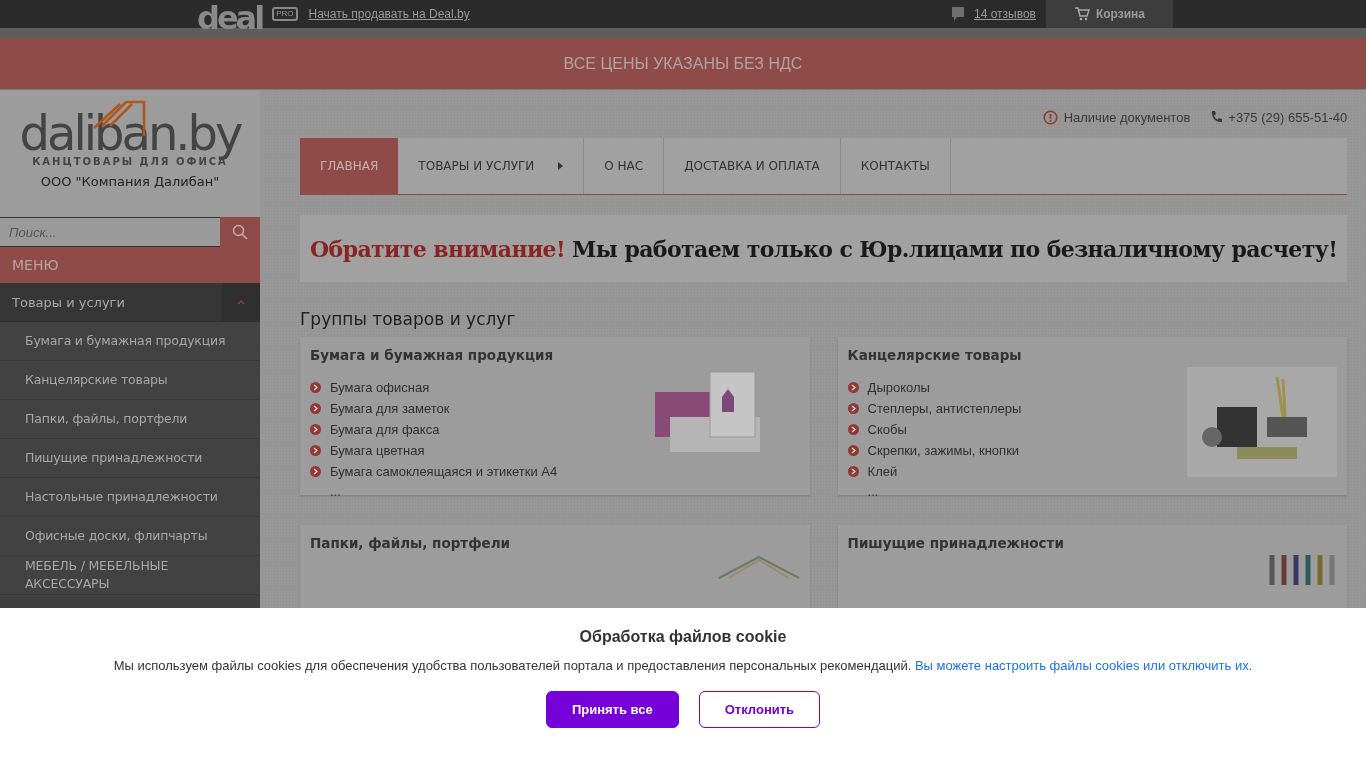 The width and height of the screenshot is (1366, 768). What do you see at coordinates (410, 543) in the screenshot?
I see `category-title: Папки, файлы, портфели` at bounding box center [410, 543].